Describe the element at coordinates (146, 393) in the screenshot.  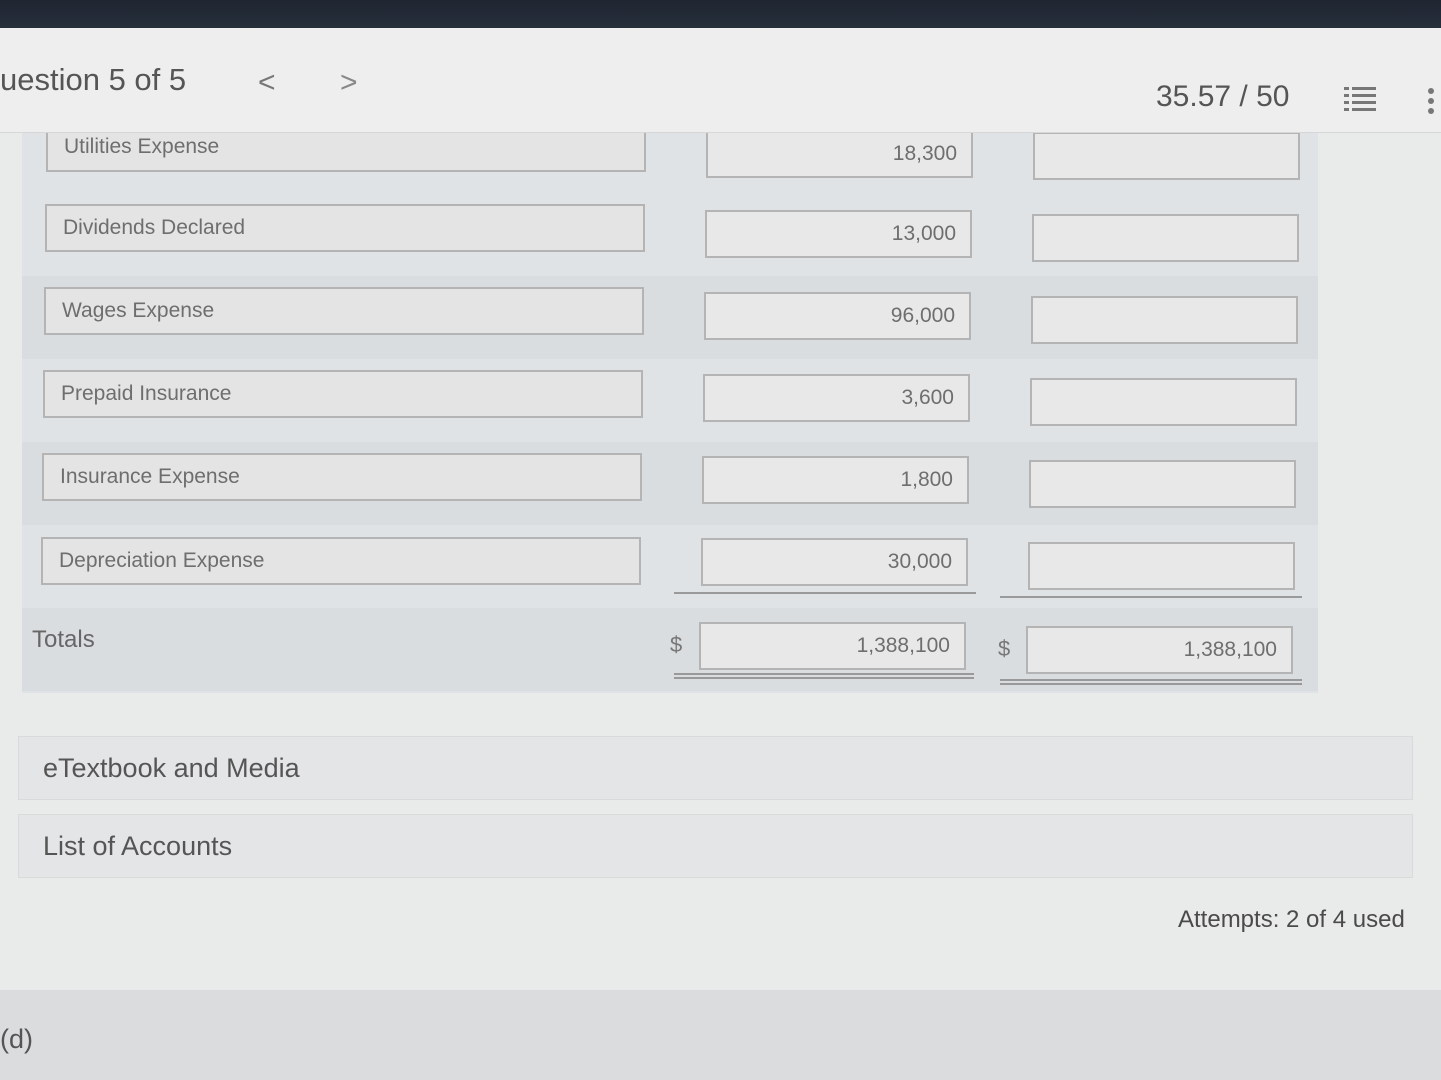
I see `account-name-text: Prepaid Insurance` at that location.